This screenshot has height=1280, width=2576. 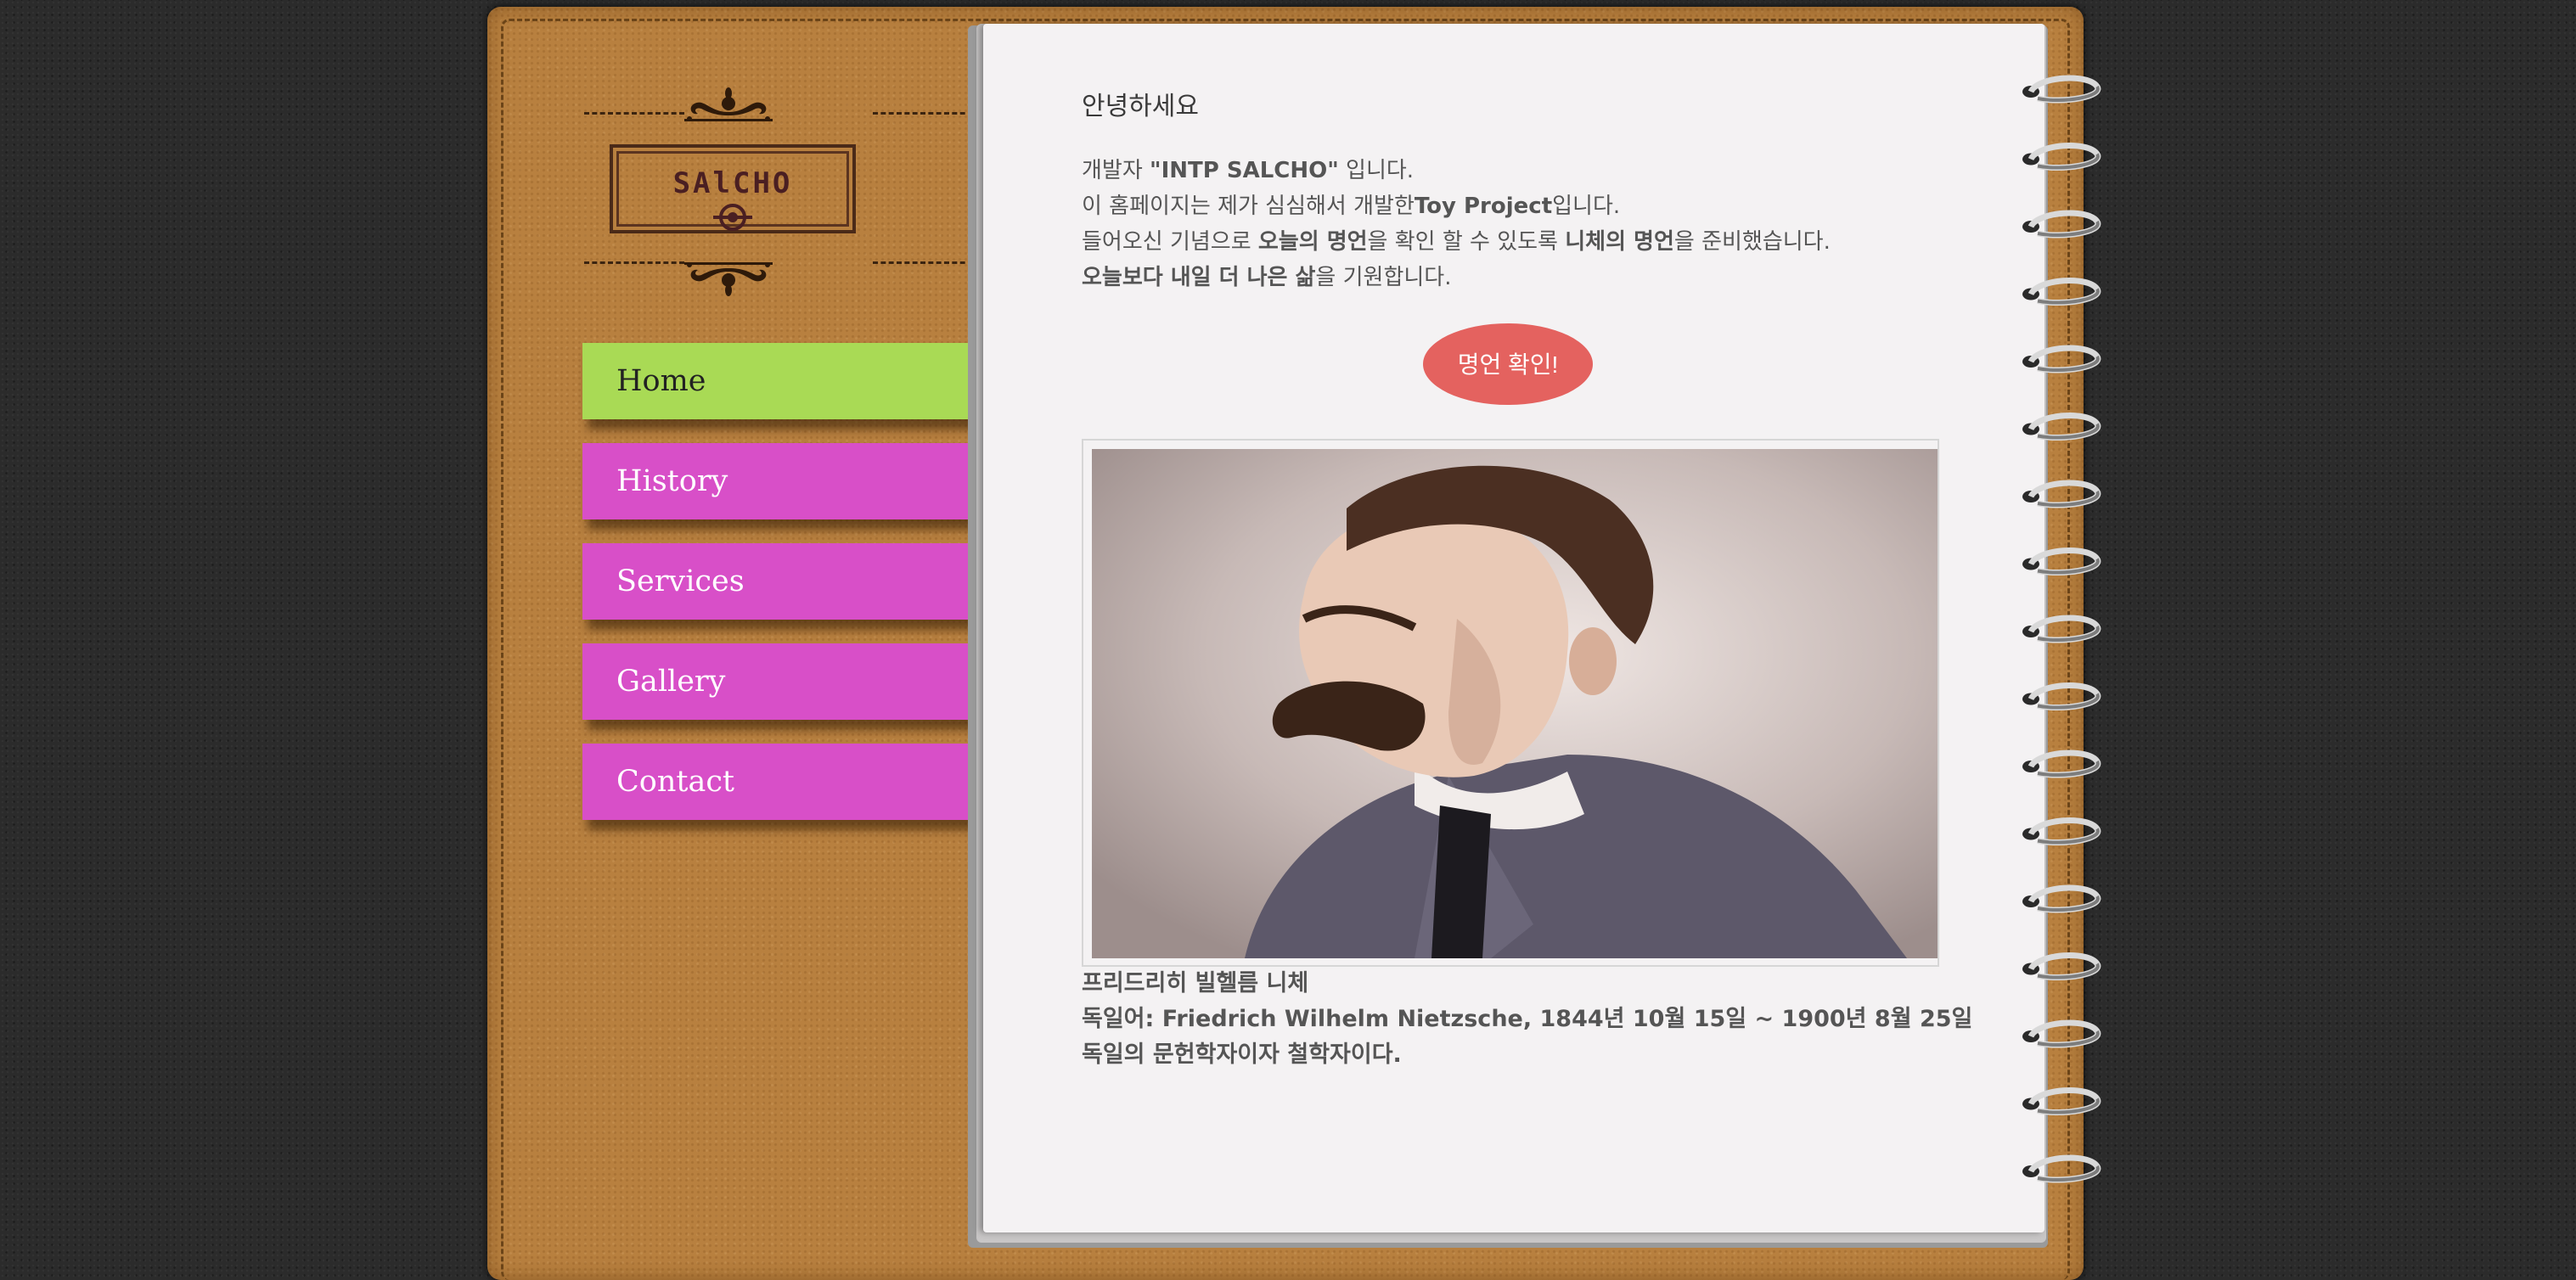 What do you see at coordinates (1195, 983) in the screenshot?
I see `caption-name: 프리드리히 빌헬름 니체` at bounding box center [1195, 983].